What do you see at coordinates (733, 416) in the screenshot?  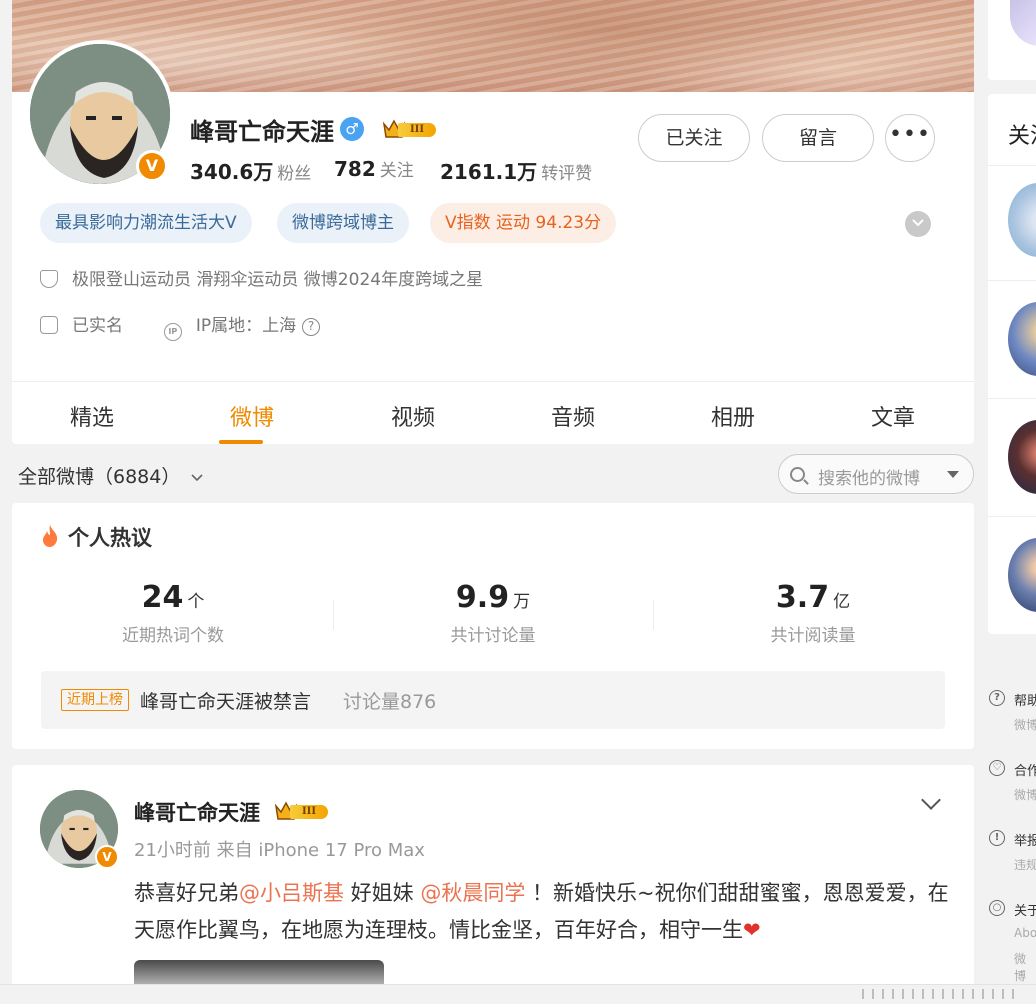 I see `tab-album: 相册` at bounding box center [733, 416].